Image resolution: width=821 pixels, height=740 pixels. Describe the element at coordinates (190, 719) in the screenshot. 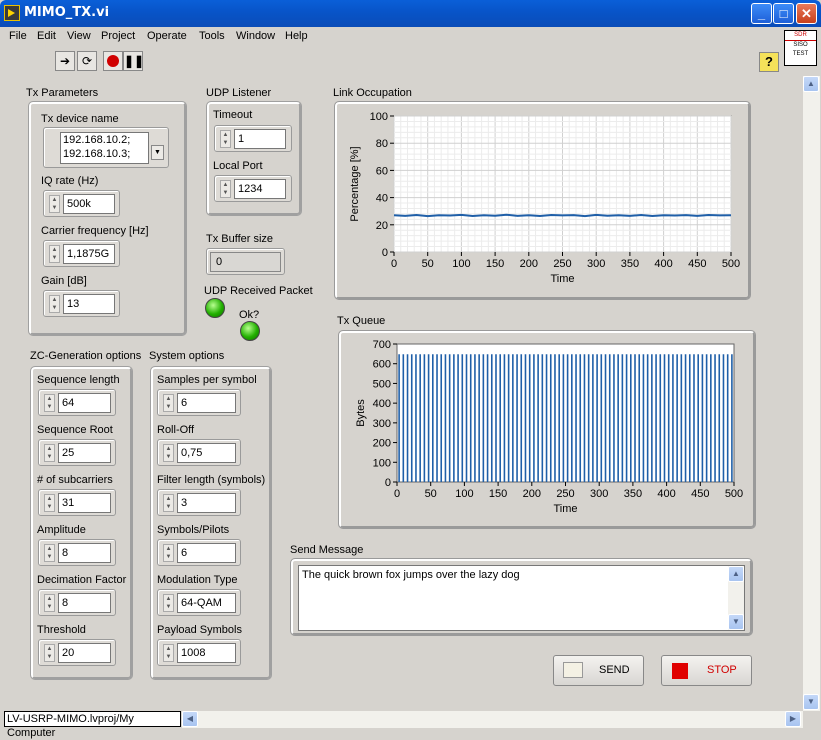

I see `hscroll-left-icon: ◀` at that location.